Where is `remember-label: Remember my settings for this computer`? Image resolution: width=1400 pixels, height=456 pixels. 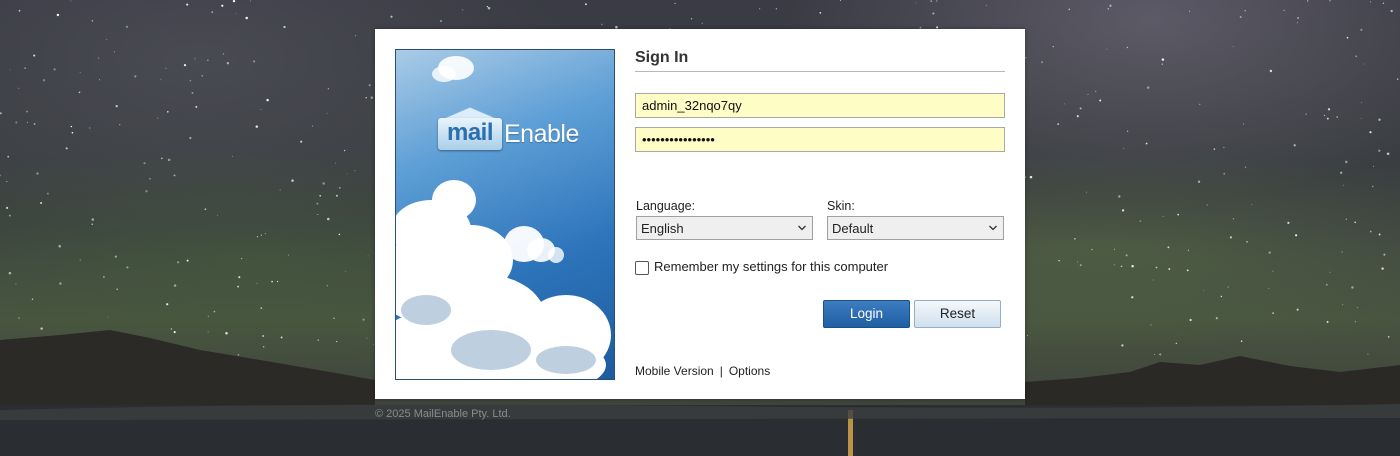
remember-label: Remember my settings for this computer is located at coordinates (771, 266).